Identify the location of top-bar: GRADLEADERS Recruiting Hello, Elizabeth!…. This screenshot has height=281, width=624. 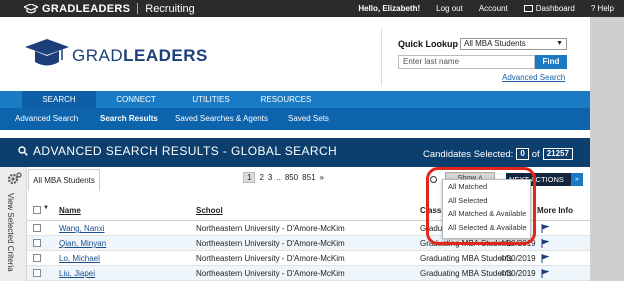
(312, 8).